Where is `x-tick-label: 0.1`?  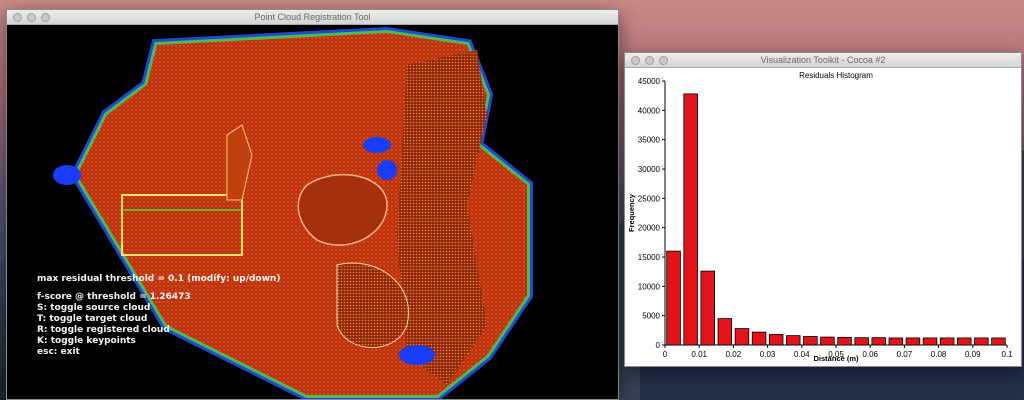 x-tick-label: 0.1 is located at coordinates (1007, 354).